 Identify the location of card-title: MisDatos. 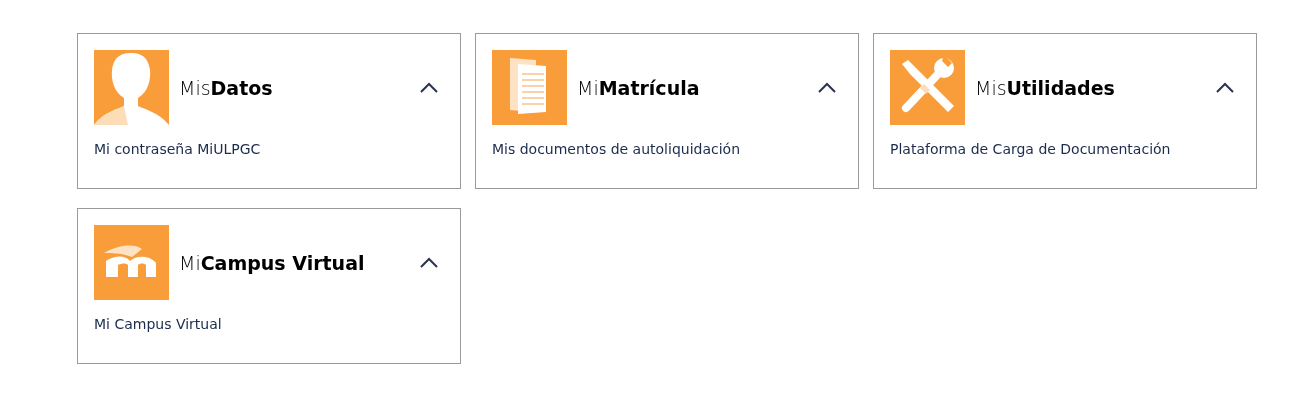
(226, 87).